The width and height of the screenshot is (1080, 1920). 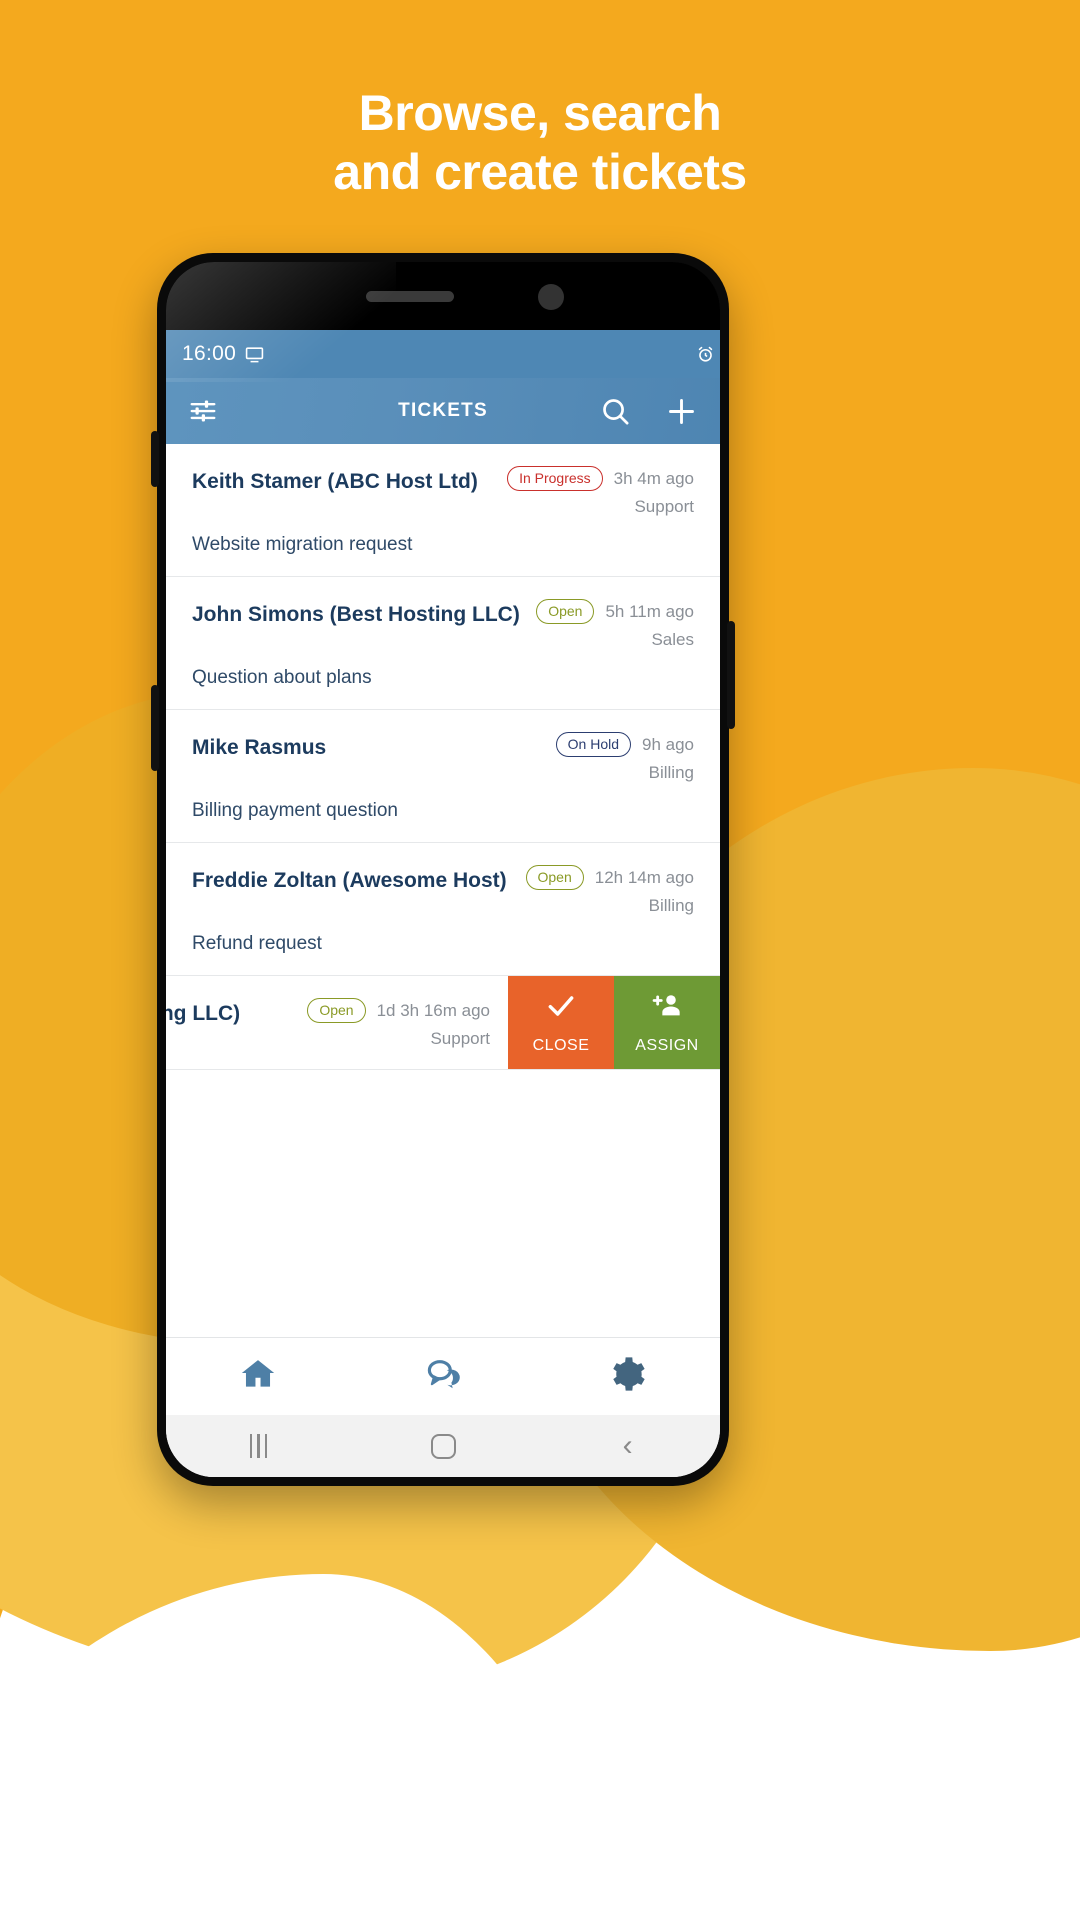 I want to click on app-bar-actions, so click(x=649, y=411).